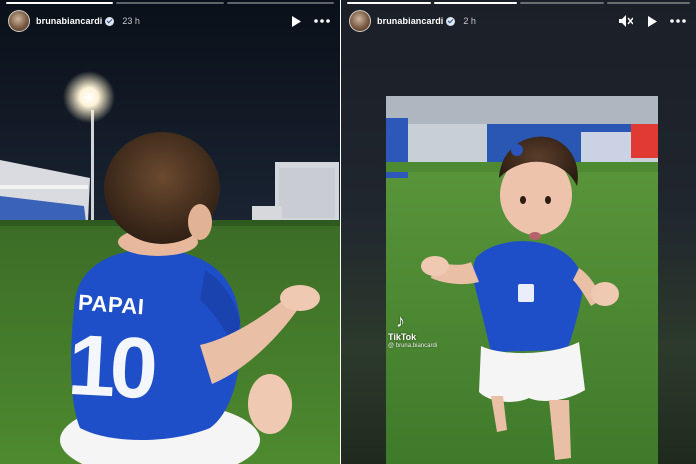 The image size is (696, 464). Describe the element at coordinates (626, 21) in the screenshot. I see `mute-icon` at that location.